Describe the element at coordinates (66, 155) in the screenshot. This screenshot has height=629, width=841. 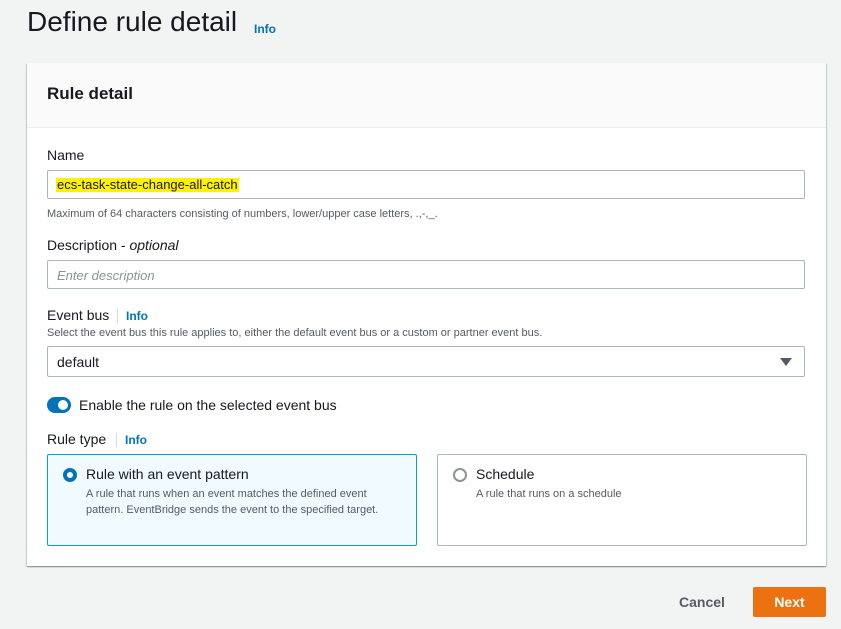
I see `name-label: Name` at that location.